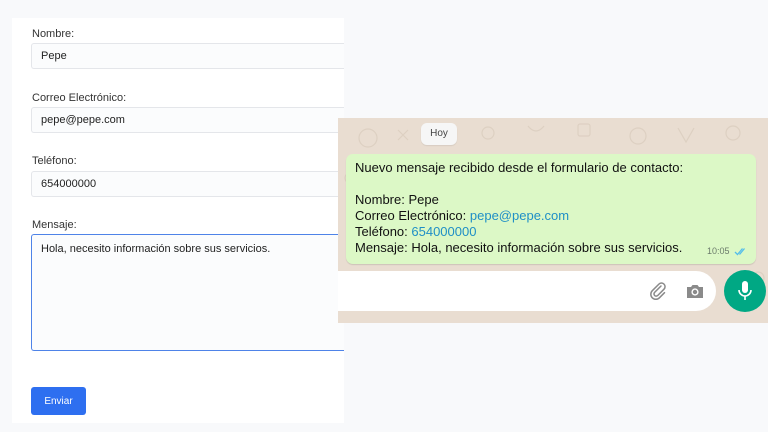  Describe the element at coordinates (718, 251) in the screenshot. I see `message-time: 10:05` at that location.